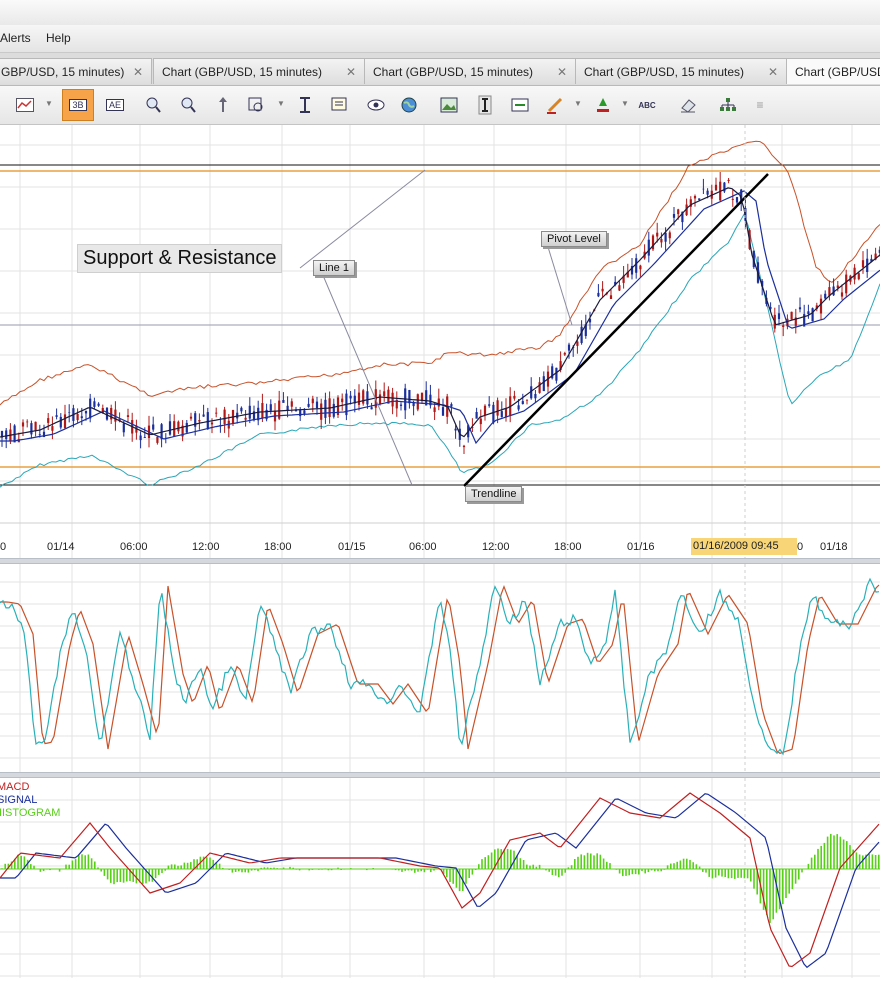 The height and width of the screenshot is (983, 880). I want to click on annotation-leader, so click(362, 219).